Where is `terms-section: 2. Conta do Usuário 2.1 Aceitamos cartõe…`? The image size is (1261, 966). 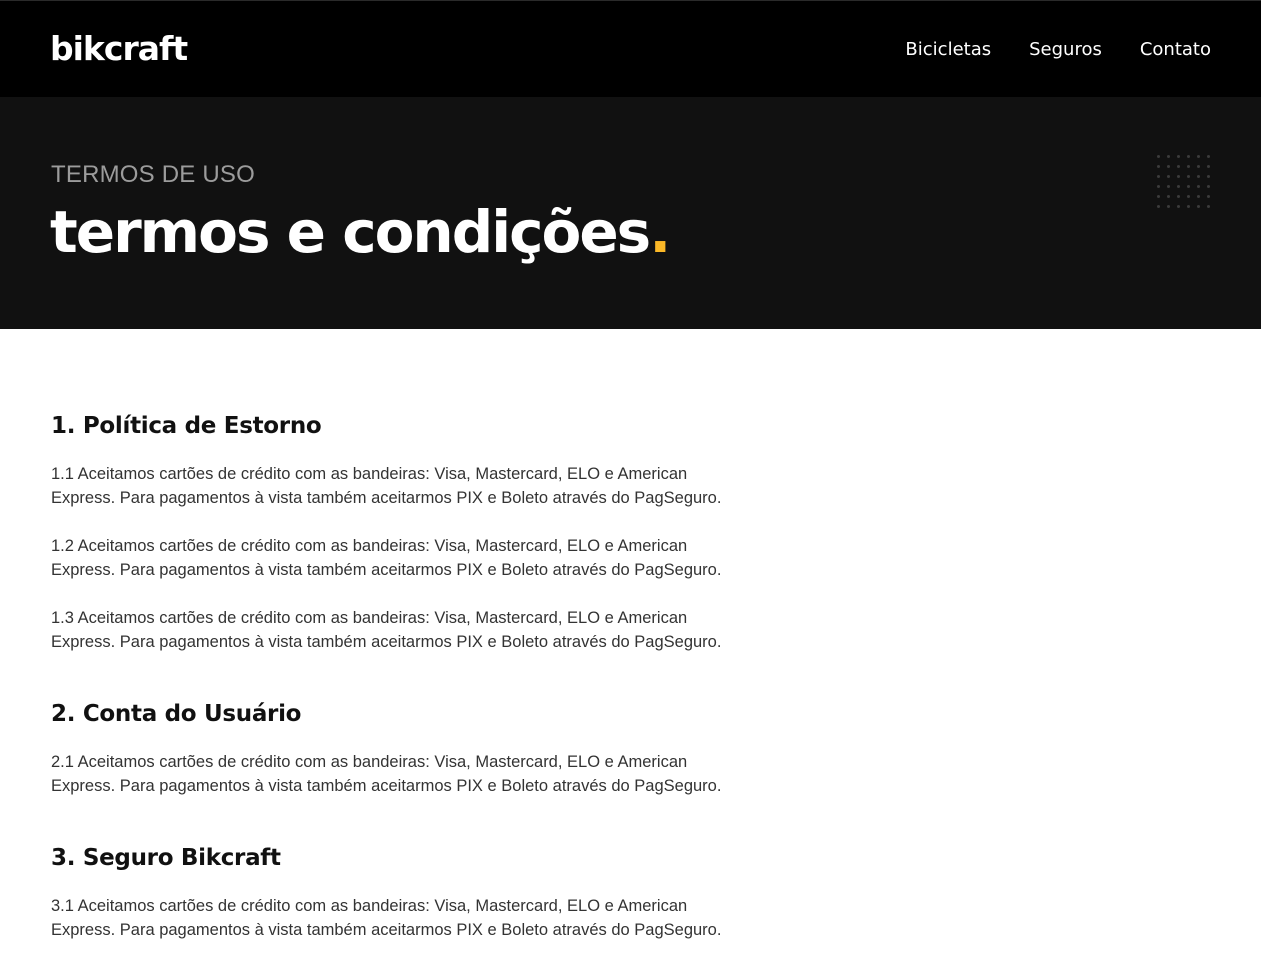 terms-section: 2. Conta do Usuário 2.1 Aceitamos cartõe… is located at coordinates (391, 760).